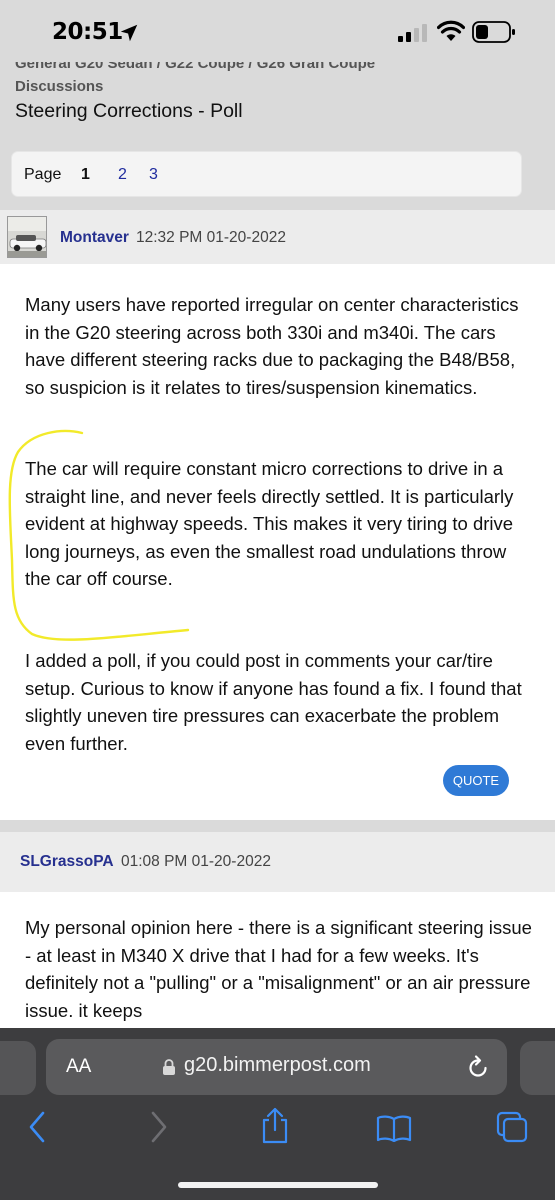 This screenshot has width=555, height=1200. I want to click on home-indicator, so click(278, 1185).